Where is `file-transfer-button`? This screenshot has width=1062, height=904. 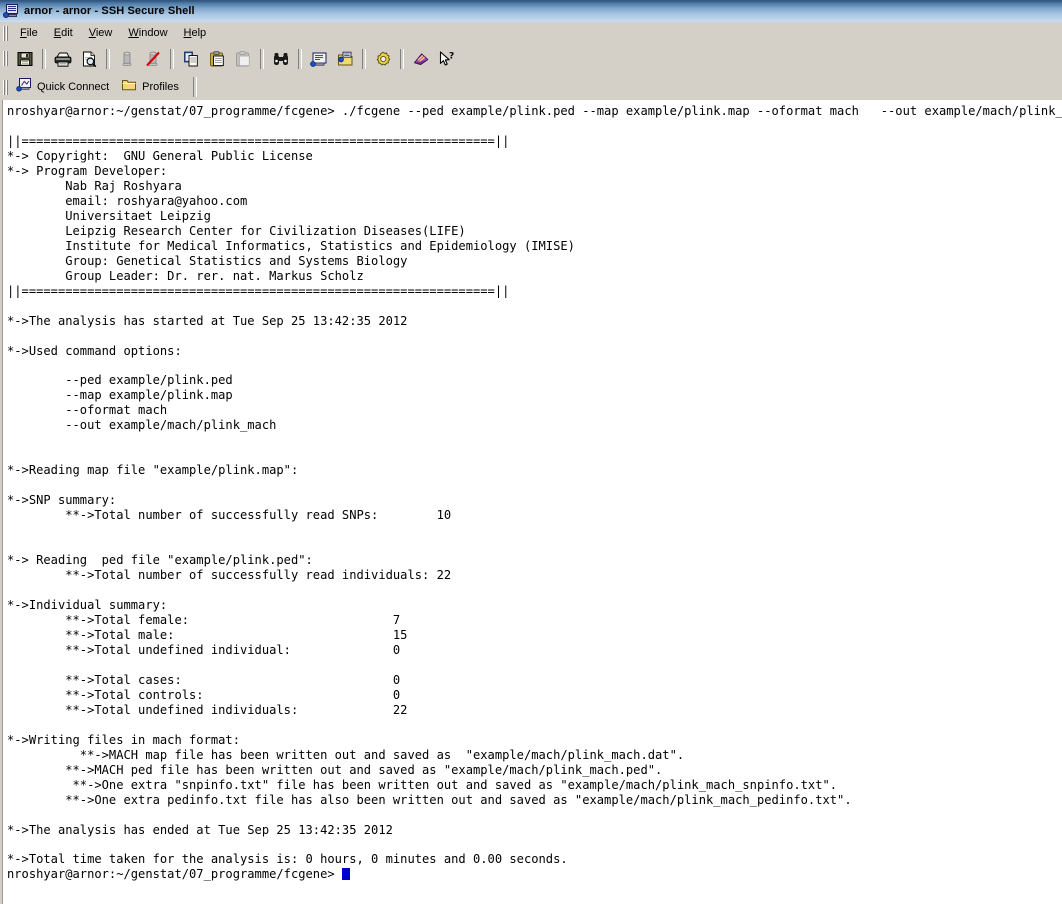 file-transfer-button is located at coordinates (345, 59).